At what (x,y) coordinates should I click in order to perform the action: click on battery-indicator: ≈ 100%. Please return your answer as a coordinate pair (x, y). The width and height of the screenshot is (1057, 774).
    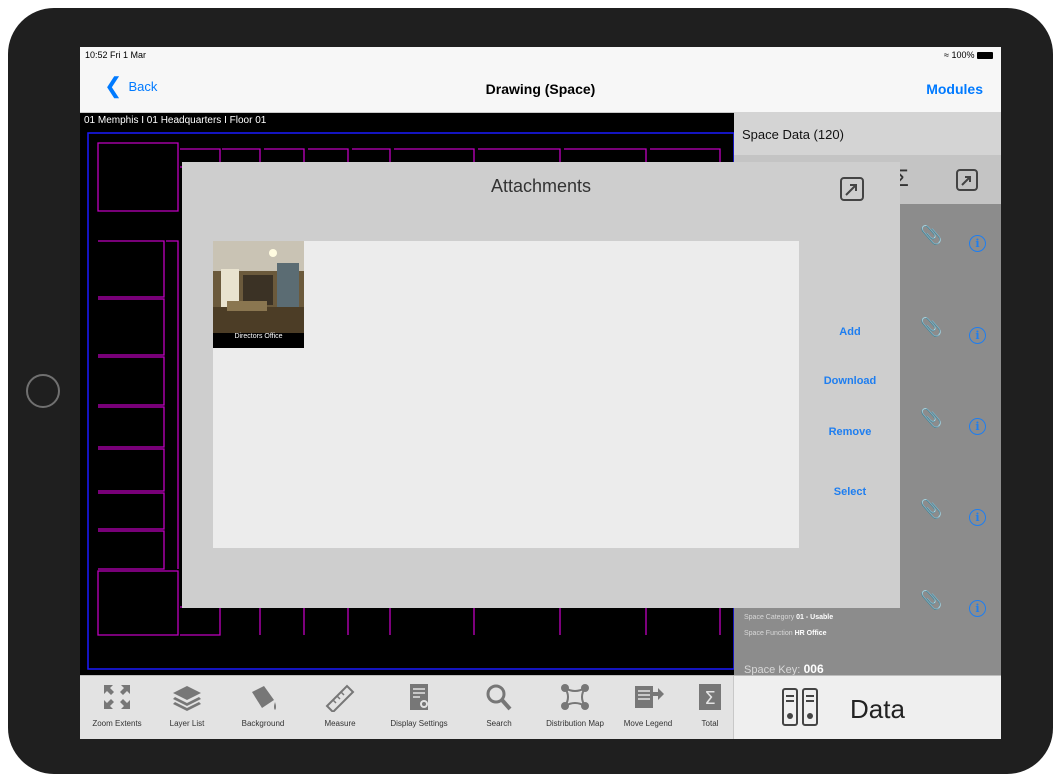
    Looking at the image, I should click on (968, 55).